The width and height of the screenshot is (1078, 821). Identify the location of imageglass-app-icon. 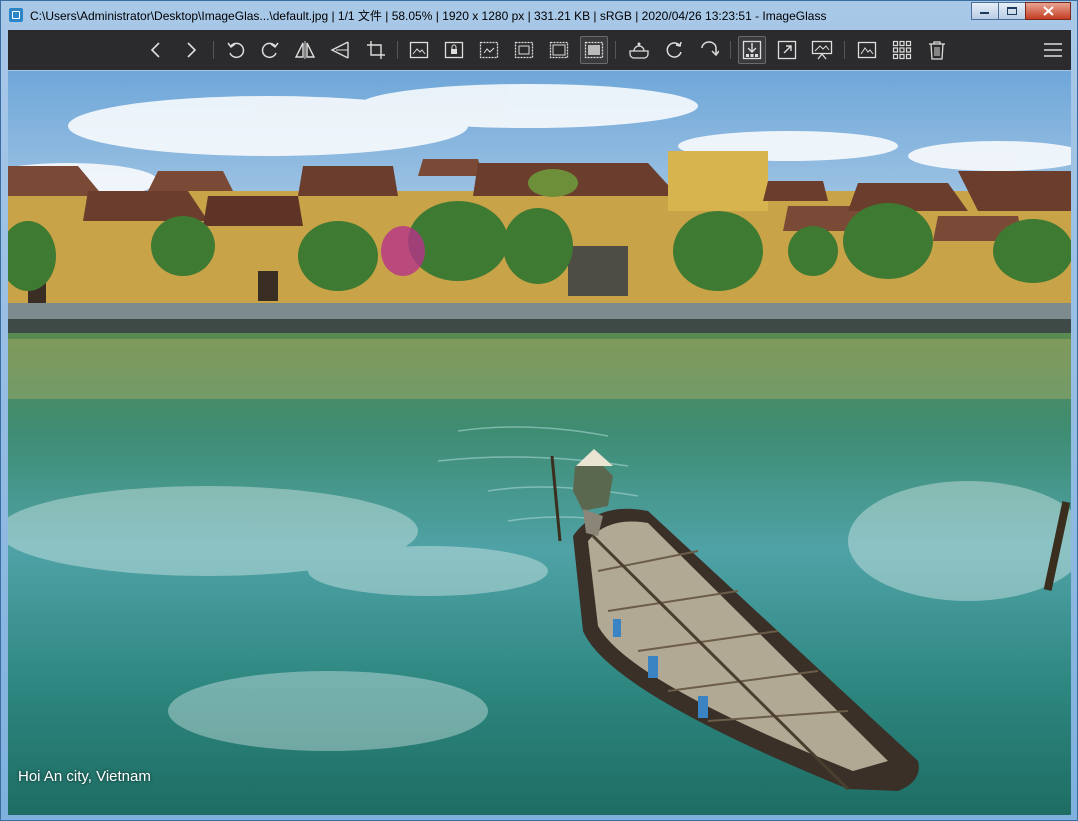
(16, 15).